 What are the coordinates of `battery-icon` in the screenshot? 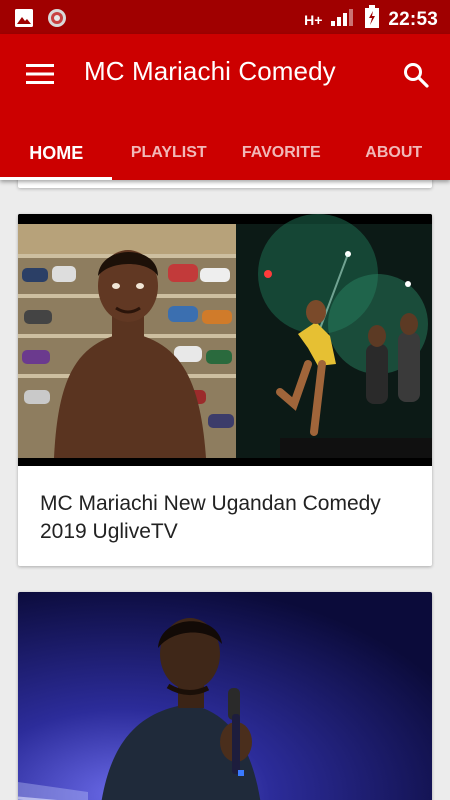 It's located at (372, 19).